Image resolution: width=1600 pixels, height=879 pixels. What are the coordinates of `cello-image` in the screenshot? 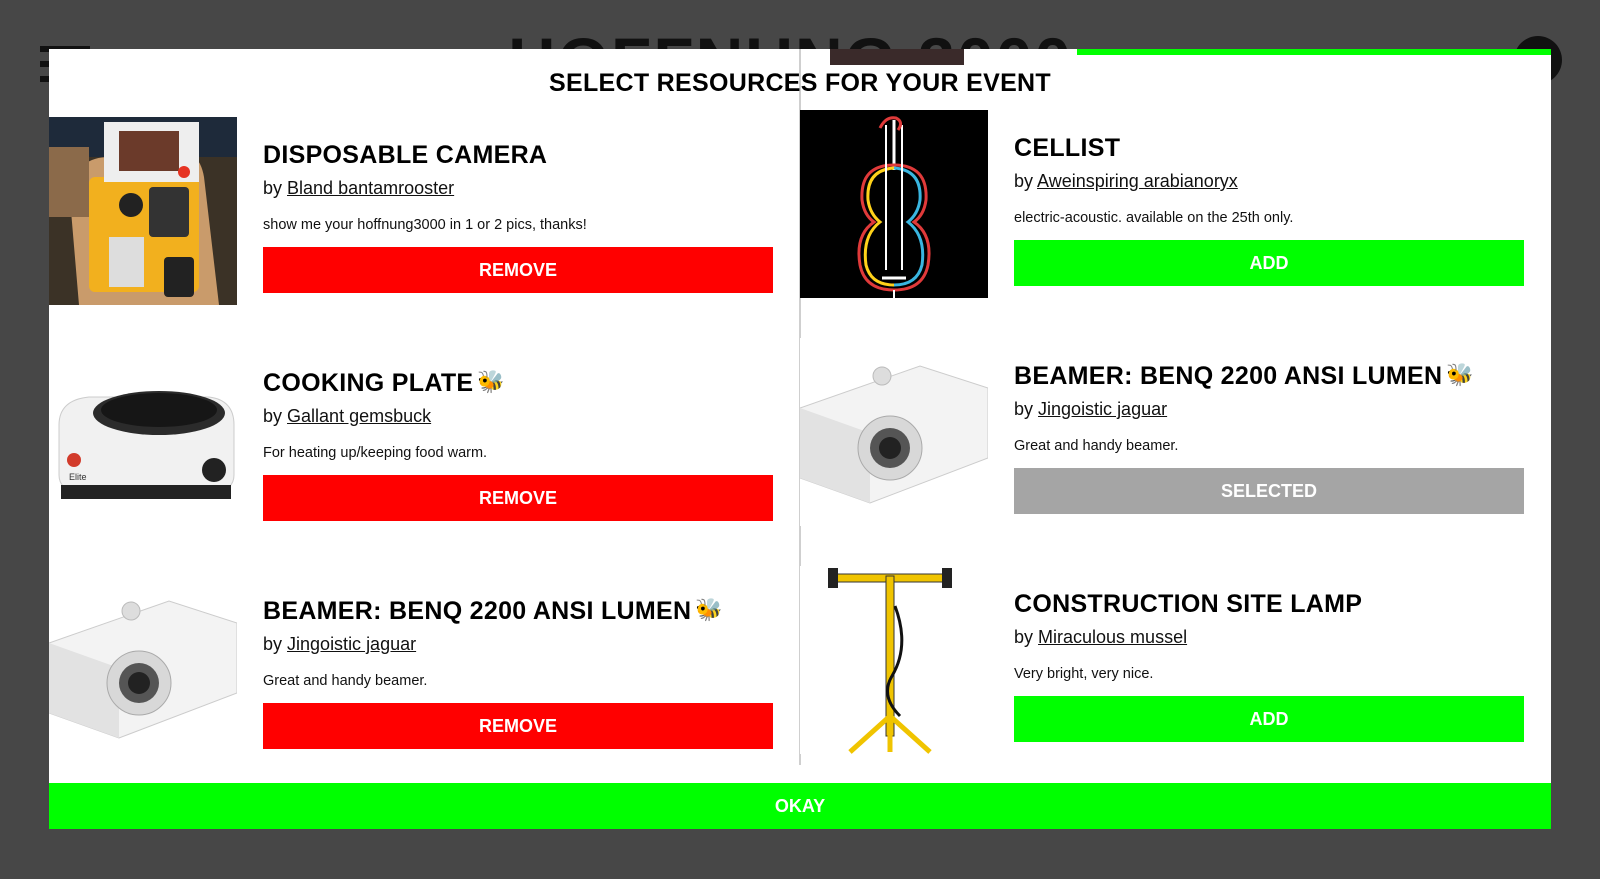 It's located at (894, 204).